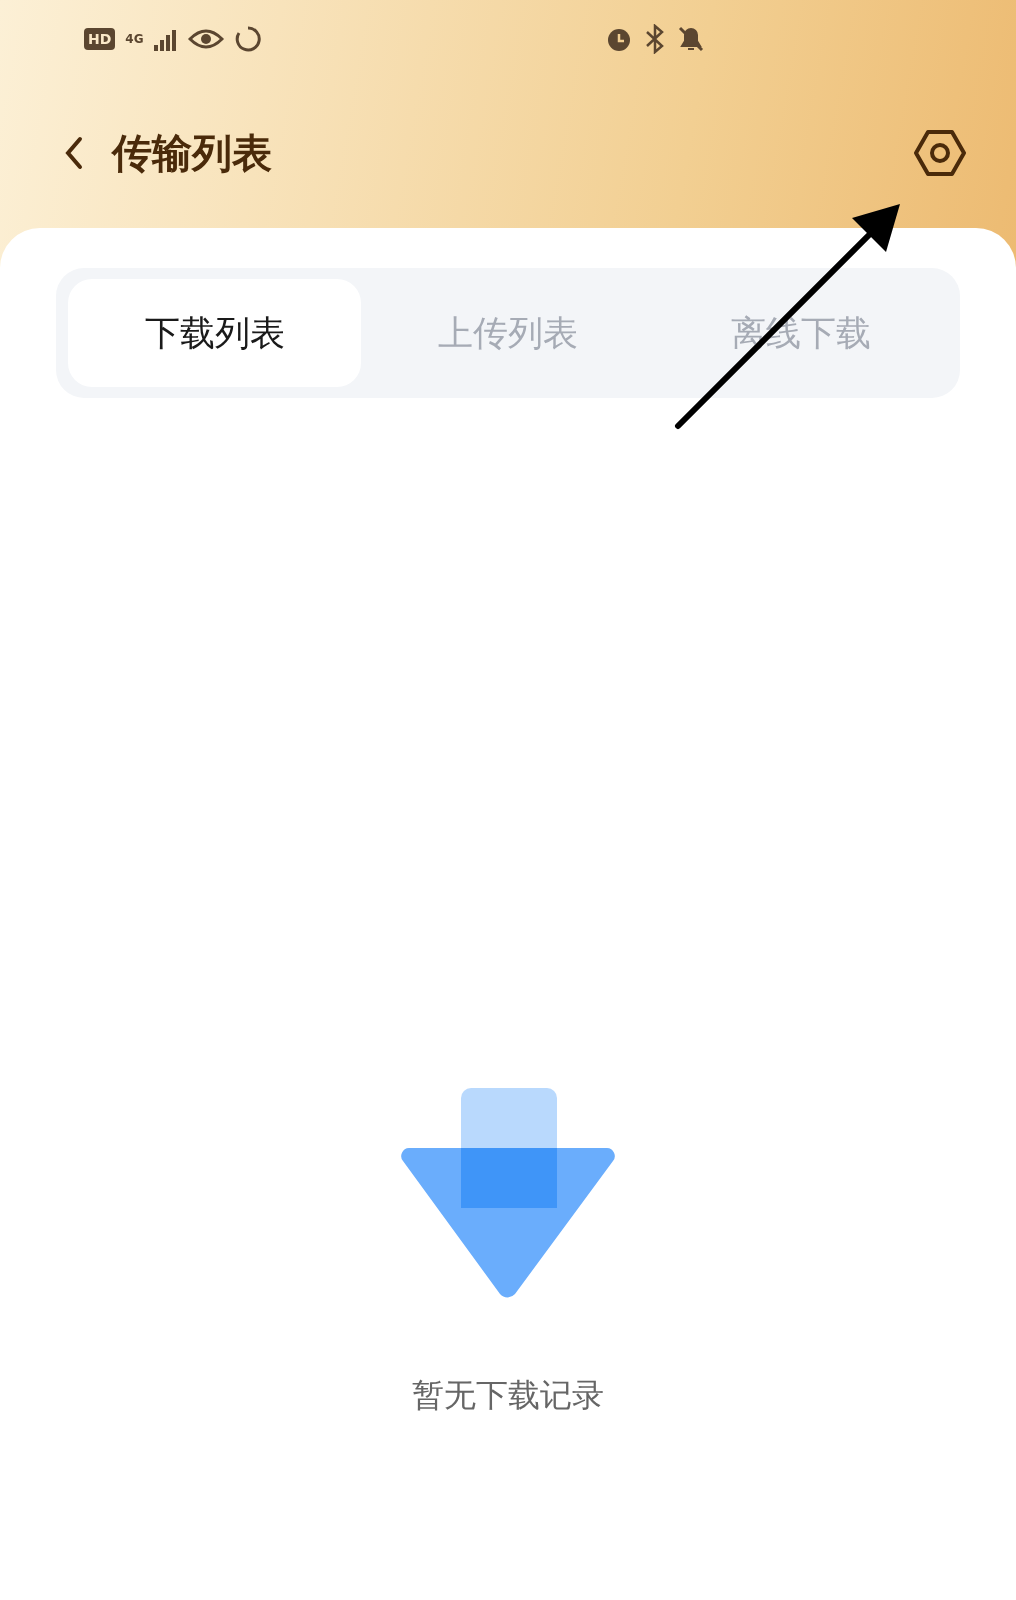 The image size is (1016, 1600). What do you see at coordinates (100, 39) in the screenshot?
I see `hd-badge: HD` at bounding box center [100, 39].